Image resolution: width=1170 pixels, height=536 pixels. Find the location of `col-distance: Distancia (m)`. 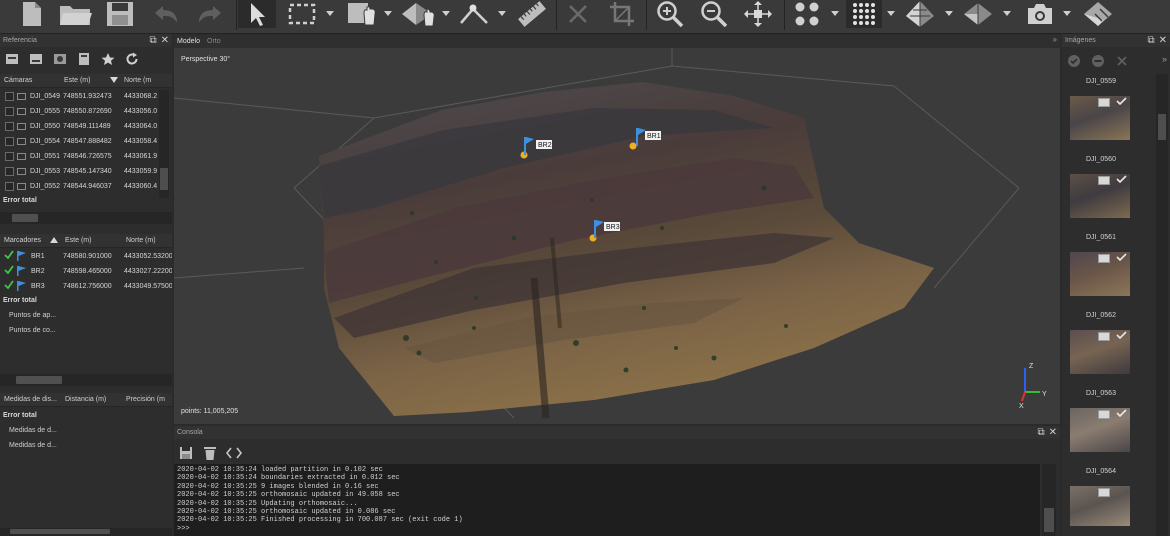

col-distance: Distancia (m) is located at coordinates (85, 399).